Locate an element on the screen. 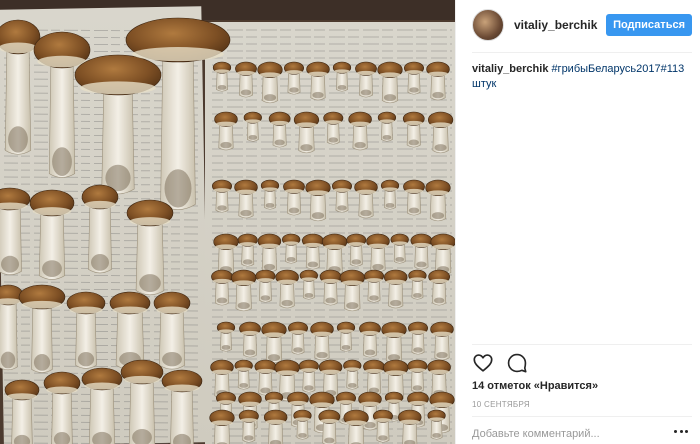  comment-input is located at coordinates (582, 434).